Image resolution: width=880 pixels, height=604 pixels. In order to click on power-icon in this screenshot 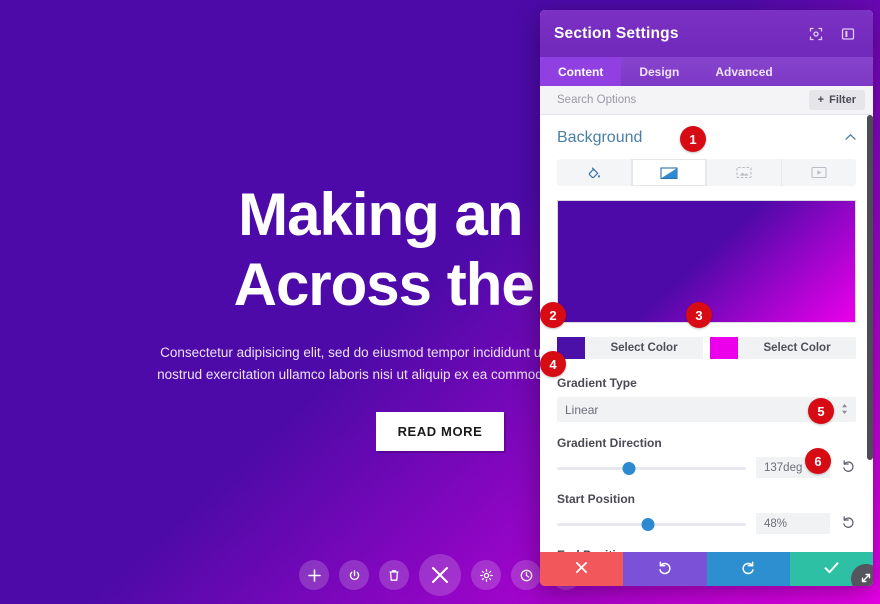, I will do `click(354, 575)`.